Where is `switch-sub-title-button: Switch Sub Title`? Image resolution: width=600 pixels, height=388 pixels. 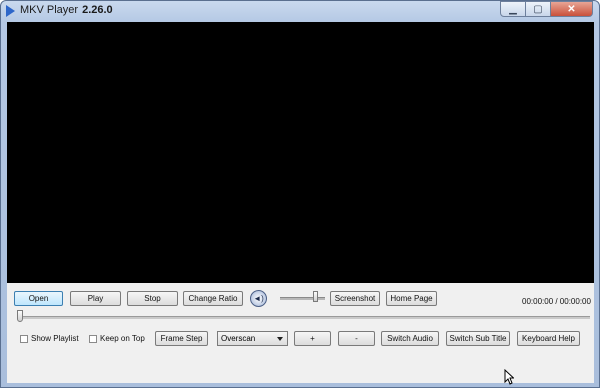
switch-sub-title-button: Switch Sub Title is located at coordinates (478, 338).